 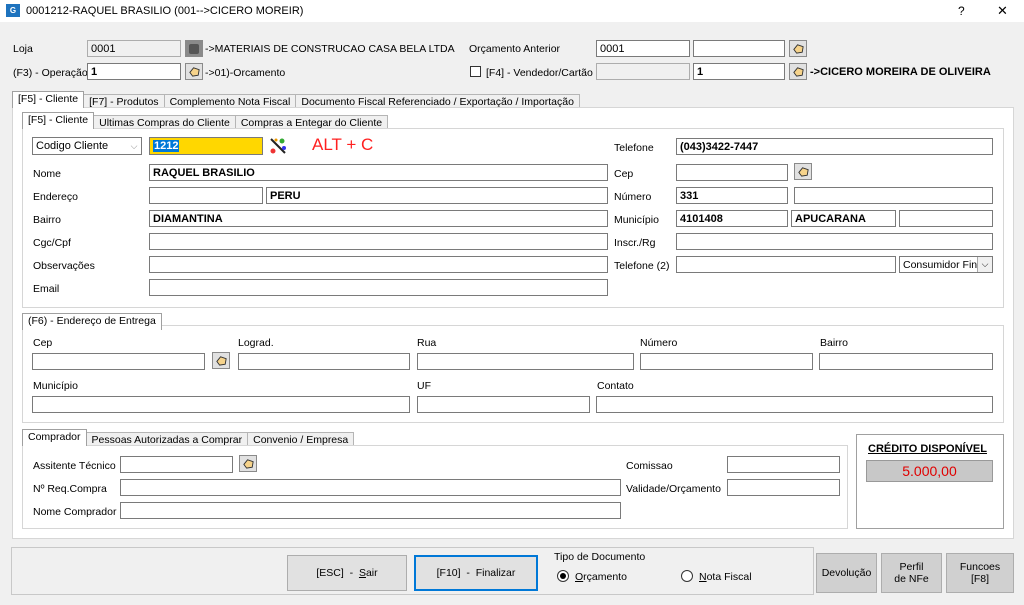 What do you see at coordinates (911, 573) in the screenshot?
I see `perfil-nfe-button: Perfil de NFe` at bounding box center [911, 573].